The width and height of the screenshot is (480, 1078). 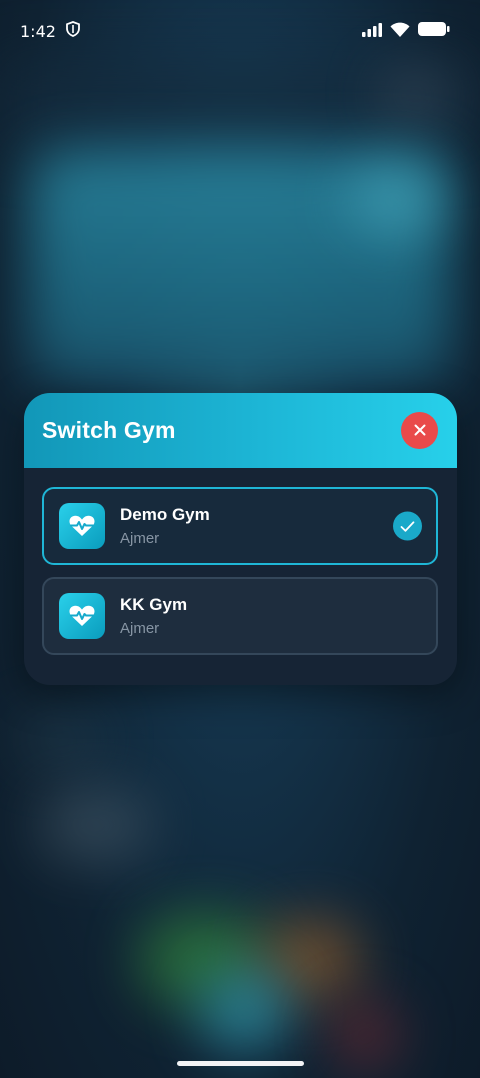 What do you see at coordinates (245, 1010) in the screenshot?
I see `blurred-gauge-center` at bounding box center [245, 1010].